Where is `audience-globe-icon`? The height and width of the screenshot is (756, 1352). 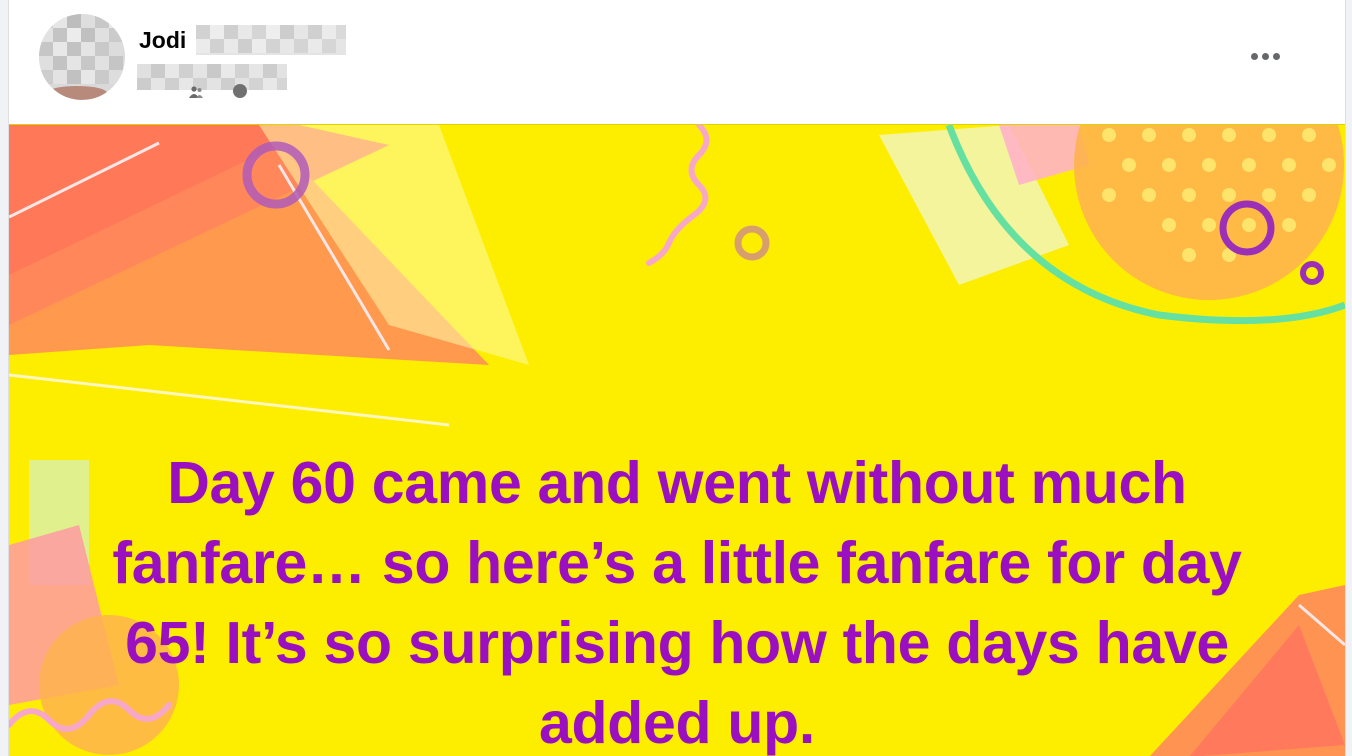
audience-globe-icon is located at coordinates (240, 91).